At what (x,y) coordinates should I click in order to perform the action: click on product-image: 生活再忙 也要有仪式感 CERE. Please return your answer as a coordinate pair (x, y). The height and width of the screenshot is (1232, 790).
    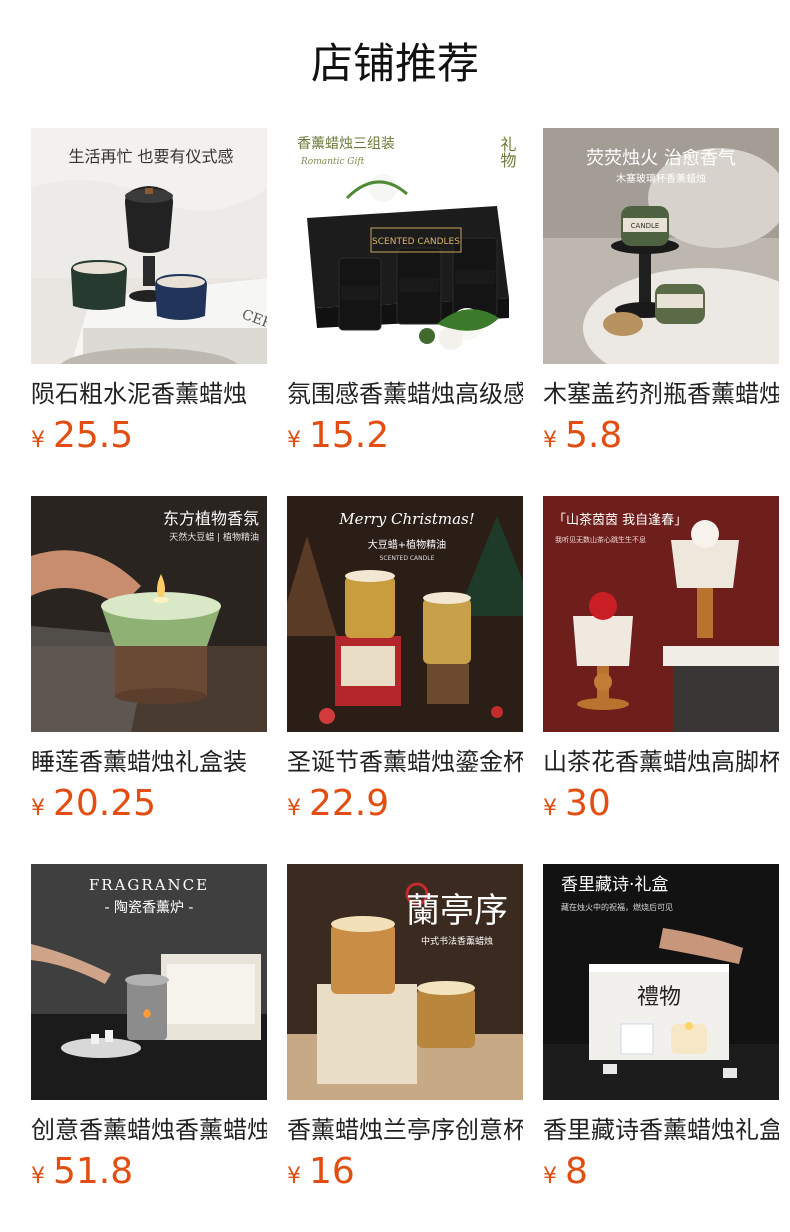
    Looking at the image, I should click on (149, 246).